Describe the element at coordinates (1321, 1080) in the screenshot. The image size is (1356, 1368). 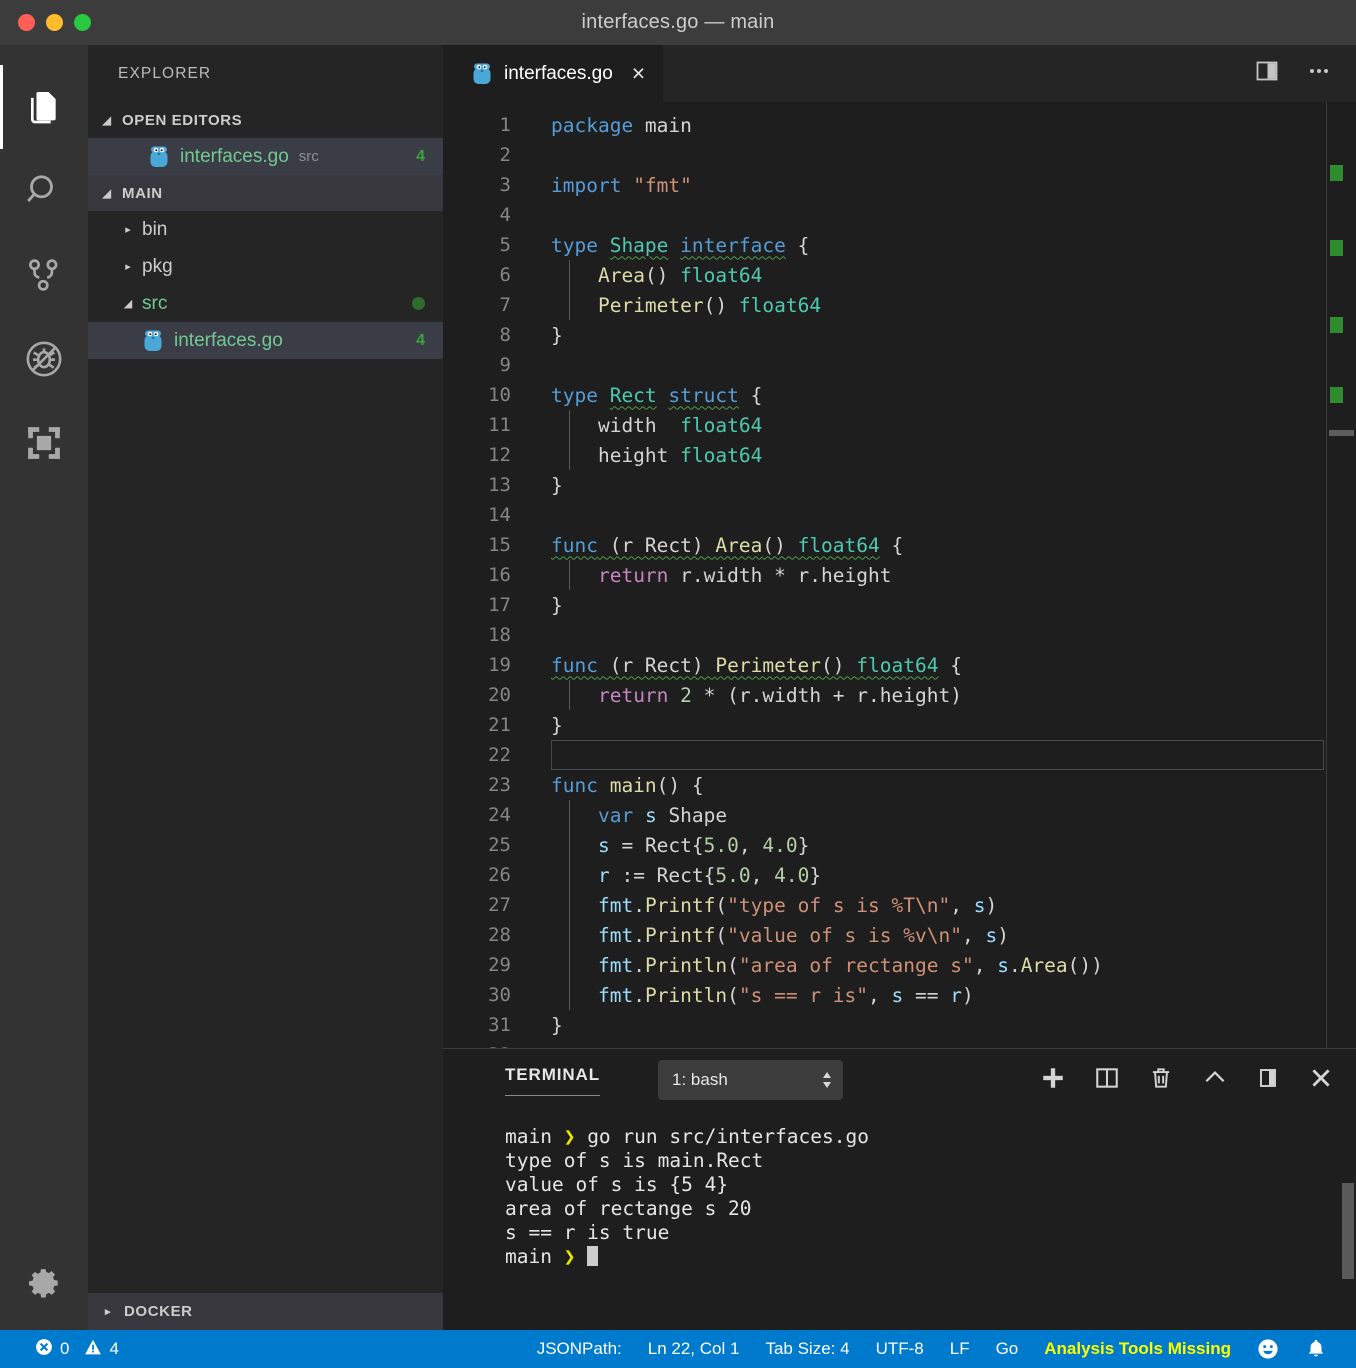
I see `close-icon` at that location.